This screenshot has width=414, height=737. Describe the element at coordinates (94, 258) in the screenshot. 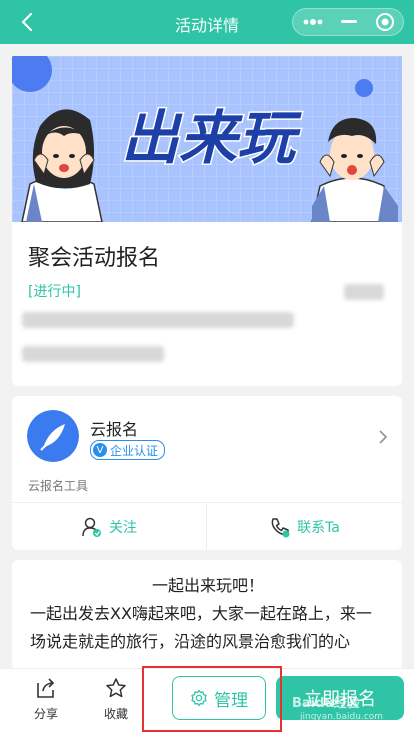

I see `event-title: 聚会活动报名` at that location.